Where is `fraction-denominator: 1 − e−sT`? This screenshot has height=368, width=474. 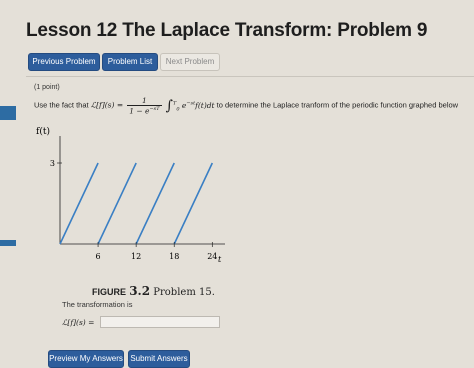 fraction-denominator: 1 − e−sT is located at coordinates (144, 111).